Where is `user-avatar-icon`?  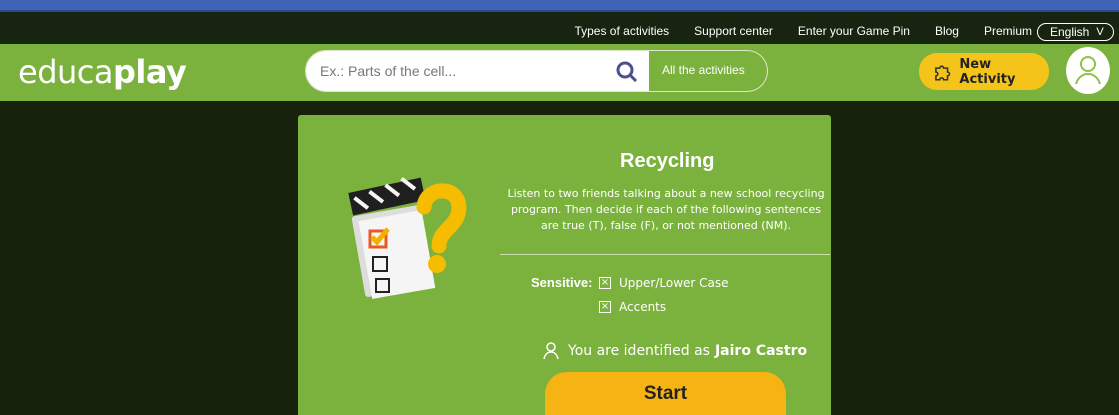
user-avatar-icon is located at coordinates (1088, 70).